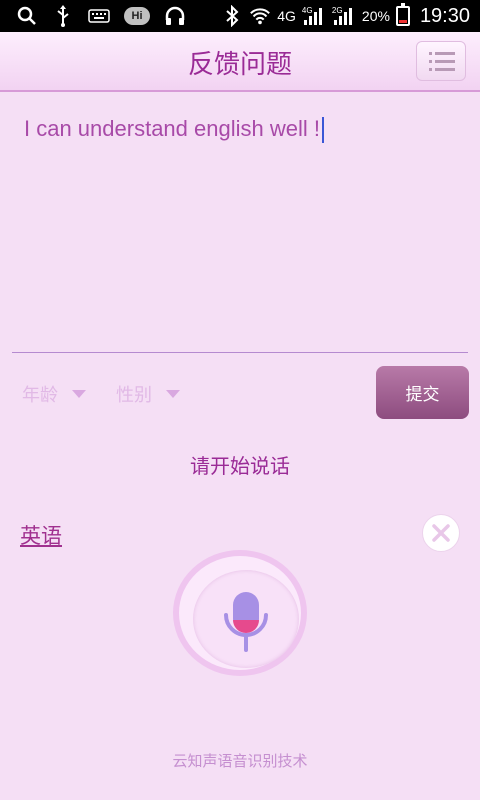 The height and width of the screenshot is (800, 480). What do you see at coordinates (314, 16) in the screenshot?
I see `signal-icon: 4G` at bounding box center [314, 16].